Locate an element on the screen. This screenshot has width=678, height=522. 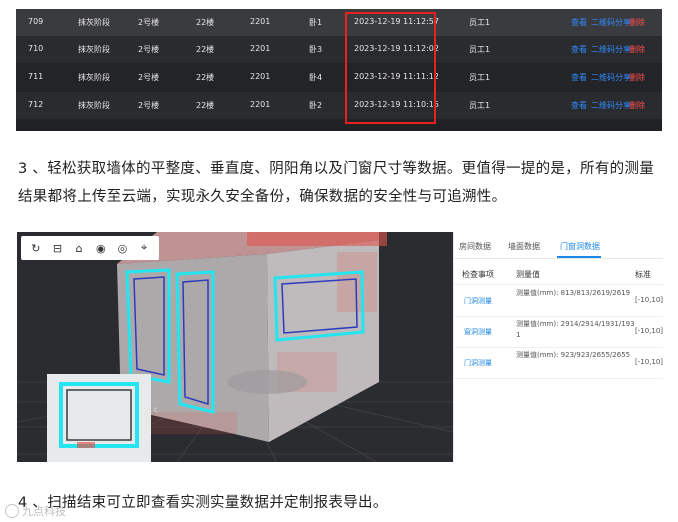
watermark: 九点科技 is located at coordinates (35, 511).